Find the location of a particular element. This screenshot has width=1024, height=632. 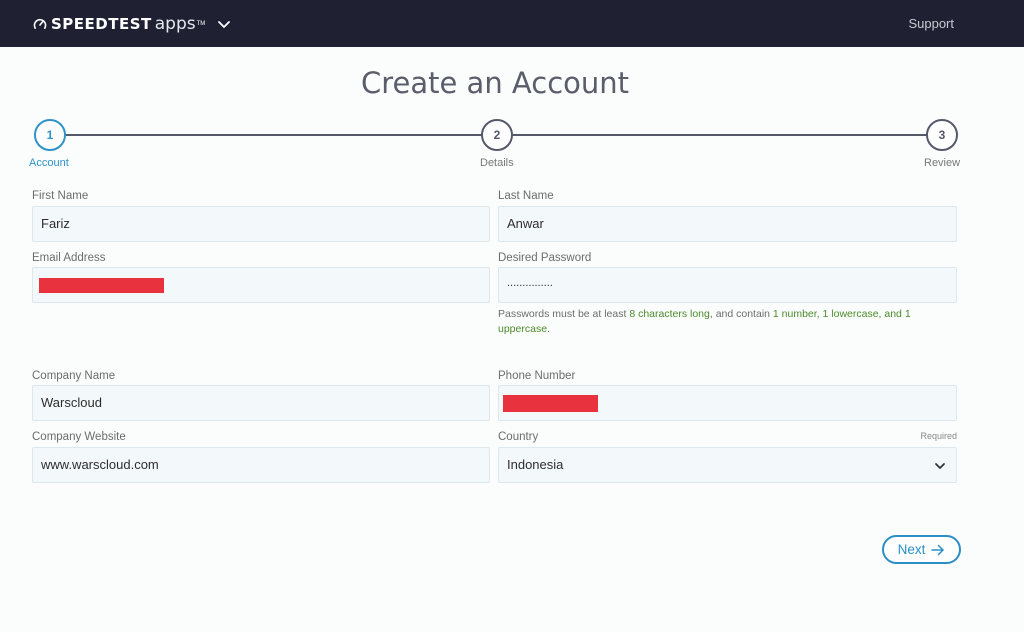

last-name-label: Last Name is located at coordinates (526, 196).